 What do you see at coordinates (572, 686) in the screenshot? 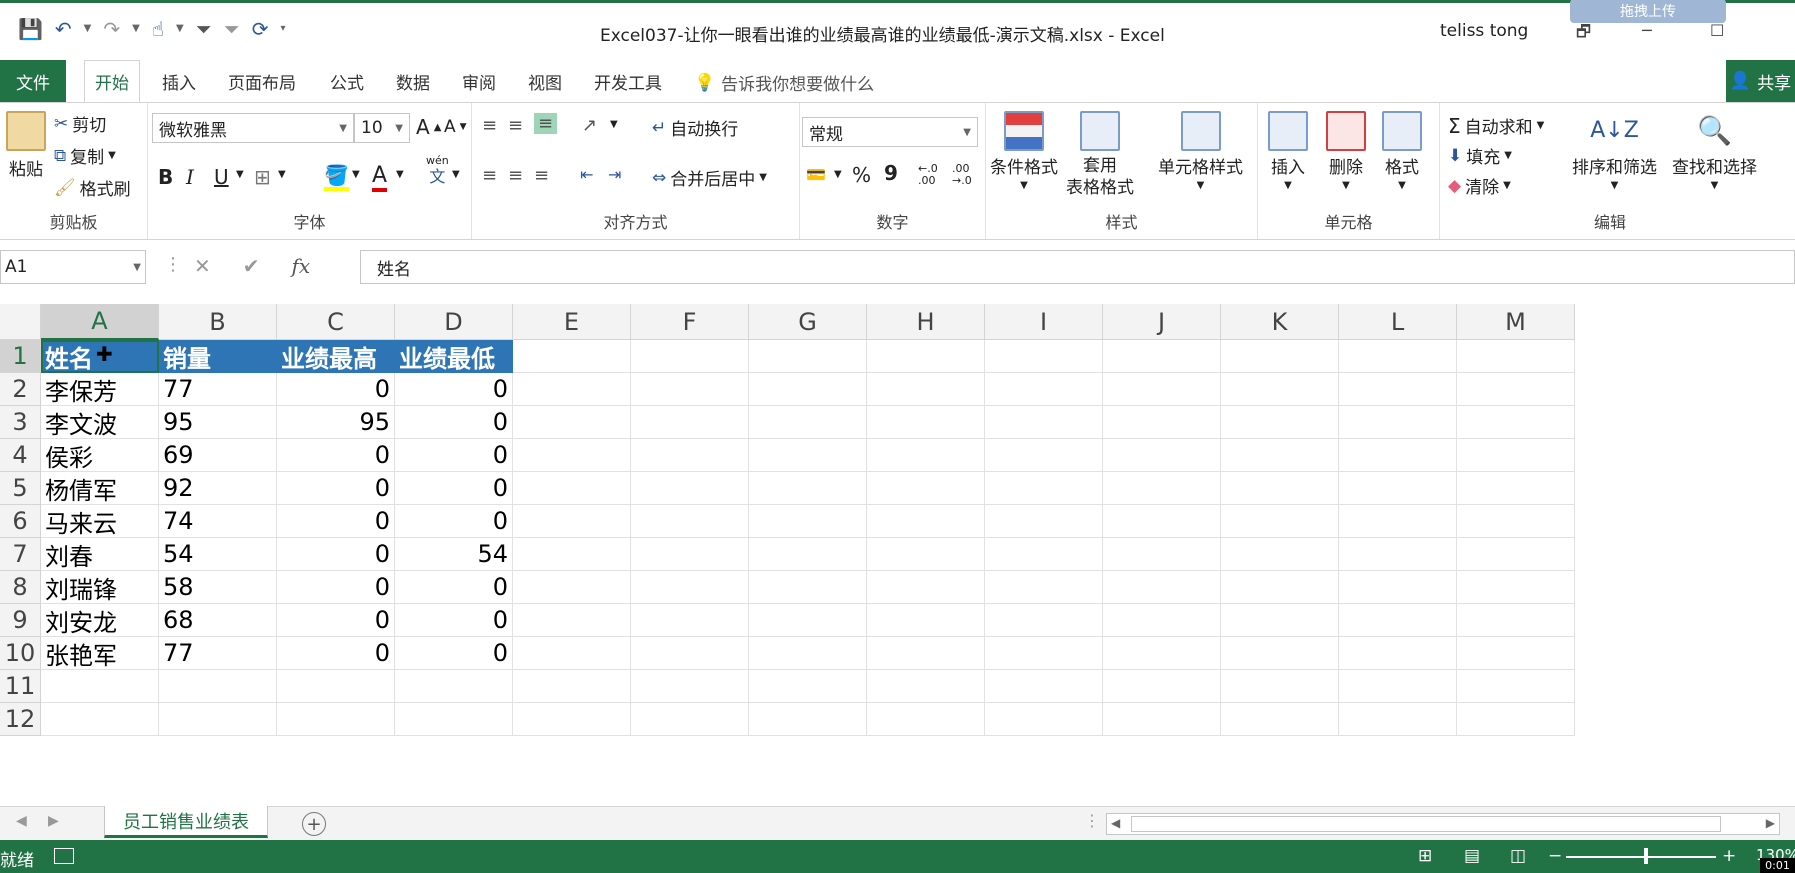
I see `cell-e11` at bounding box center [572, 686].